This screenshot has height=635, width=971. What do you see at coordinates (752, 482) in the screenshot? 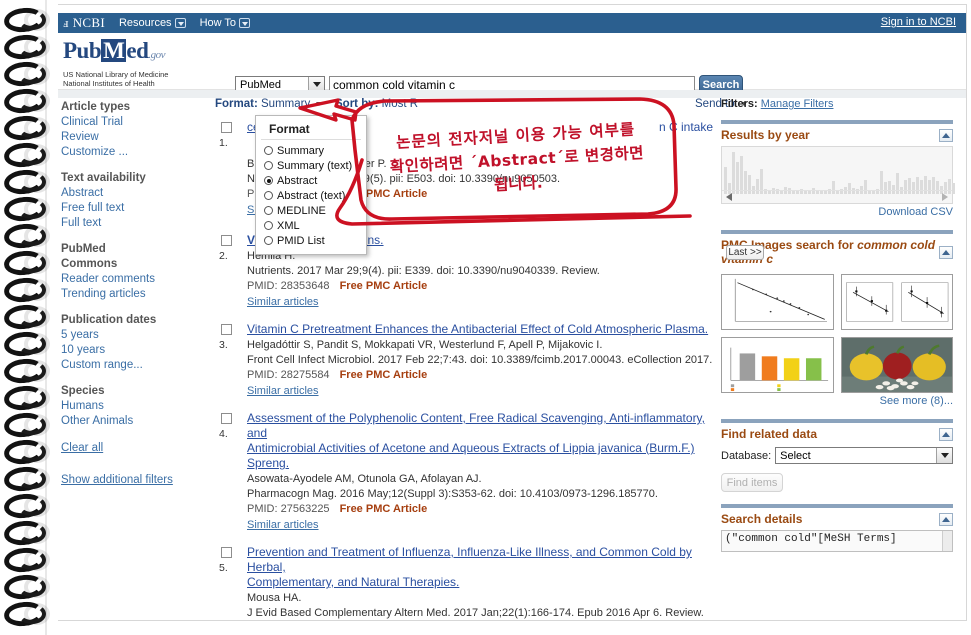
I see `find-items-button: Find items` at bounding box center [752, 482].